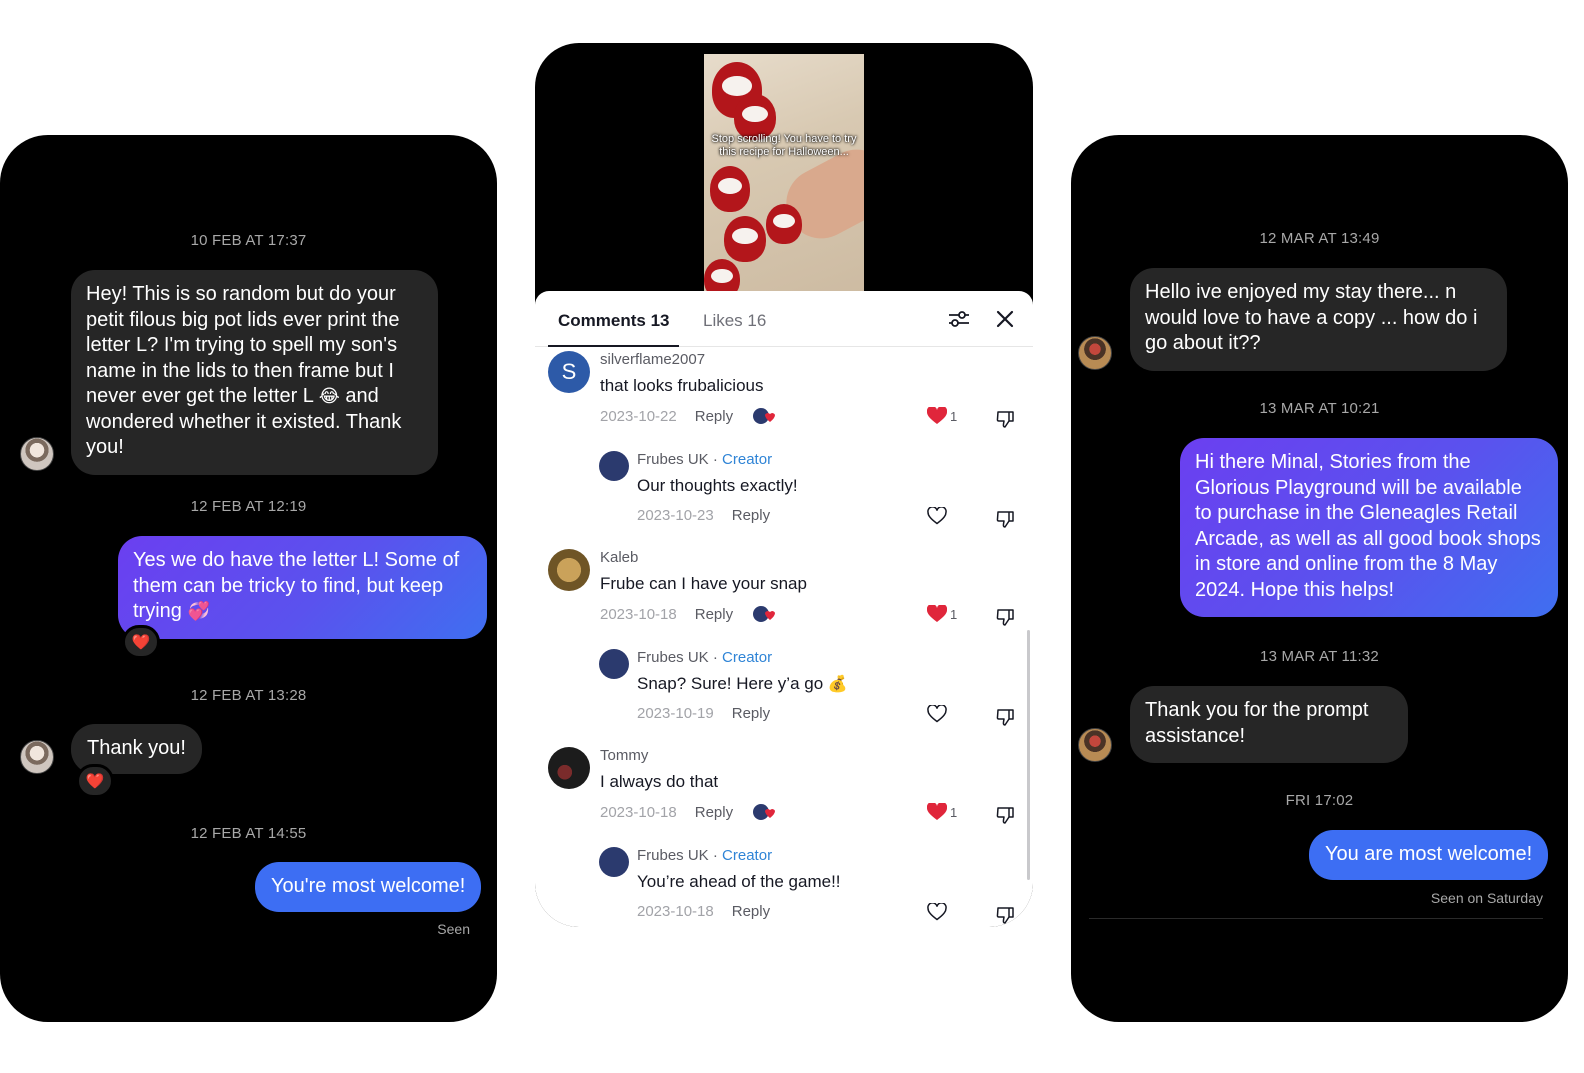  What do you see at coordinates (734, 321) in the screenshot?
I see `tab-likes: Likes 16` at bounding box center [734, 321].